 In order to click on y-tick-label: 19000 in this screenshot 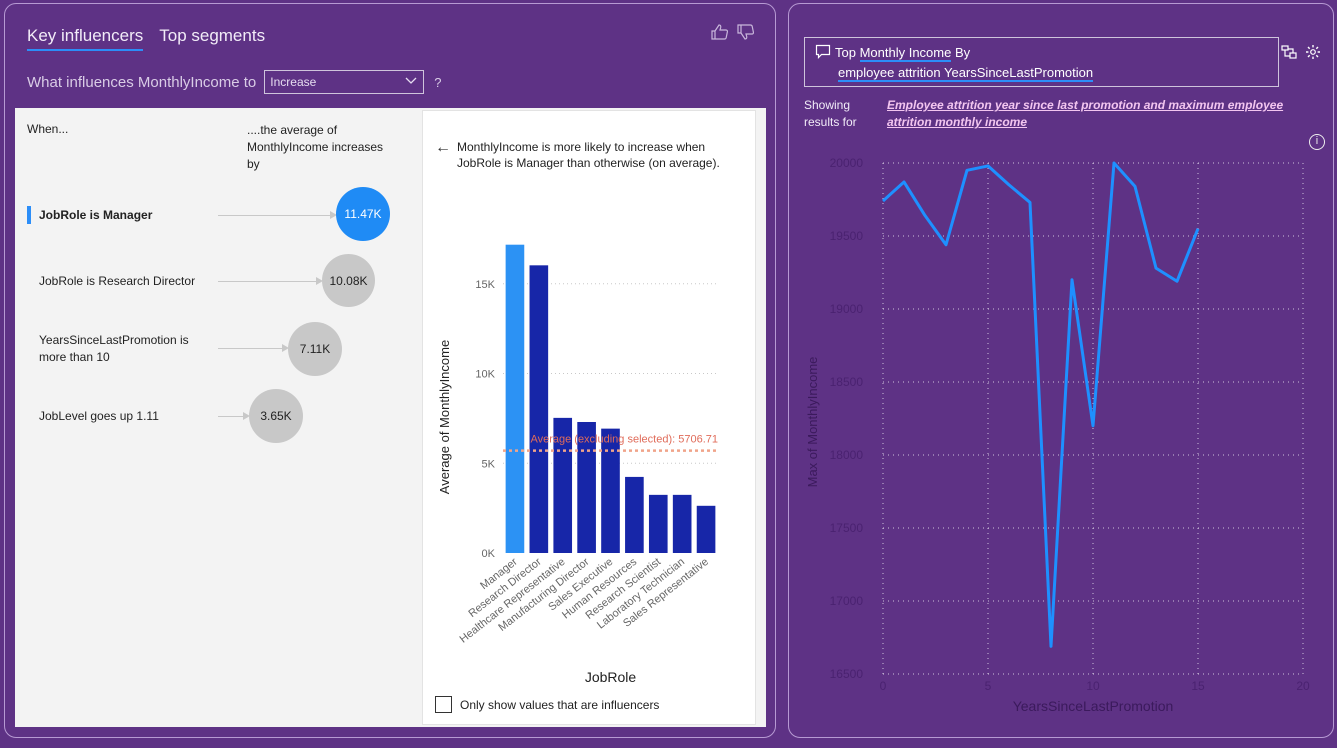, I will do `click(847, 309)`.